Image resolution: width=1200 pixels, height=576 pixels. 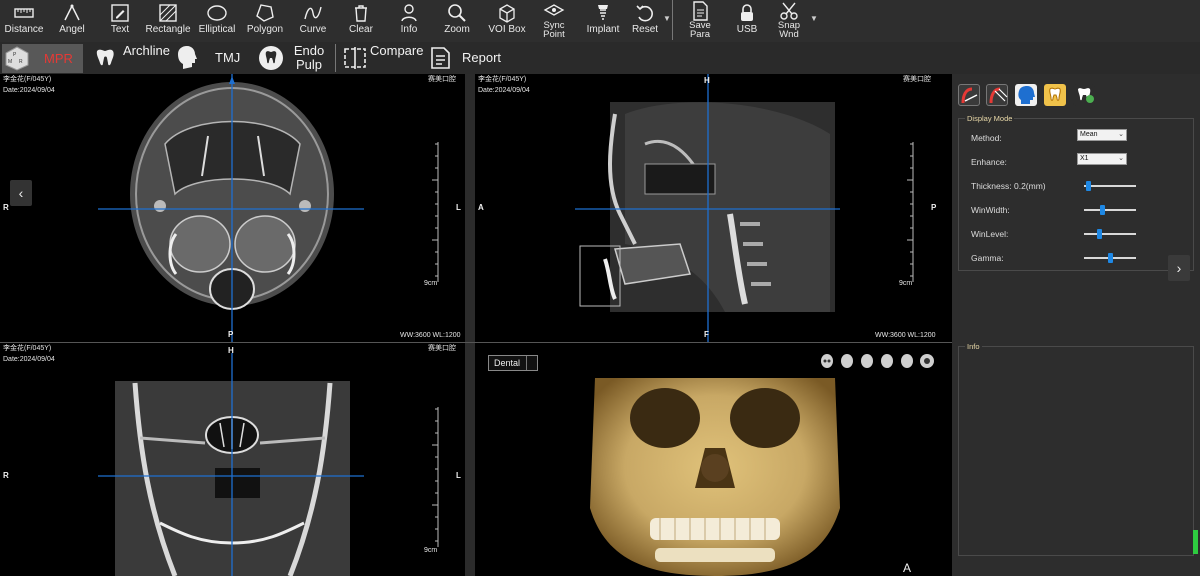 What do you see at coordinates (207, 58) in the screenshot?
I see `tmj-mode-button: TMJ` at bounding box center [207, 58].